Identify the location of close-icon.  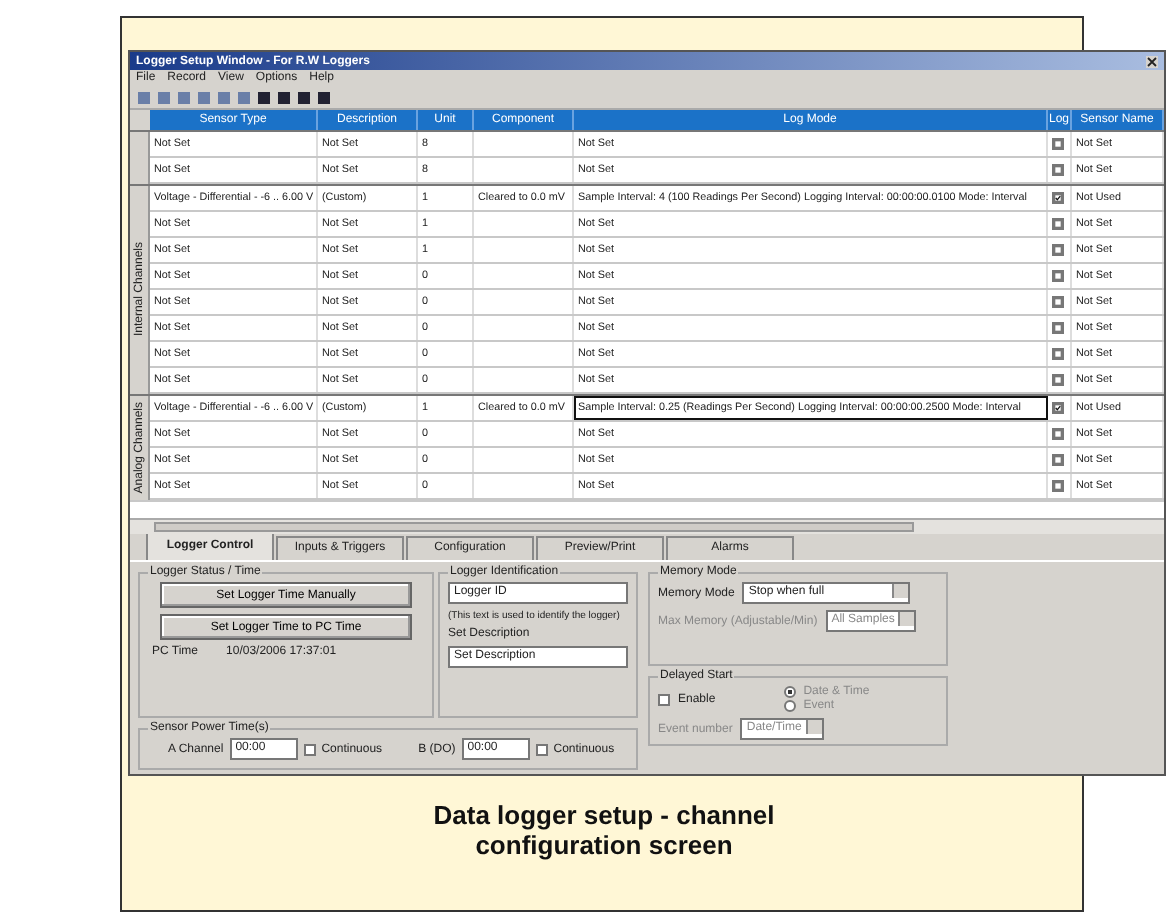
(1152, 61).